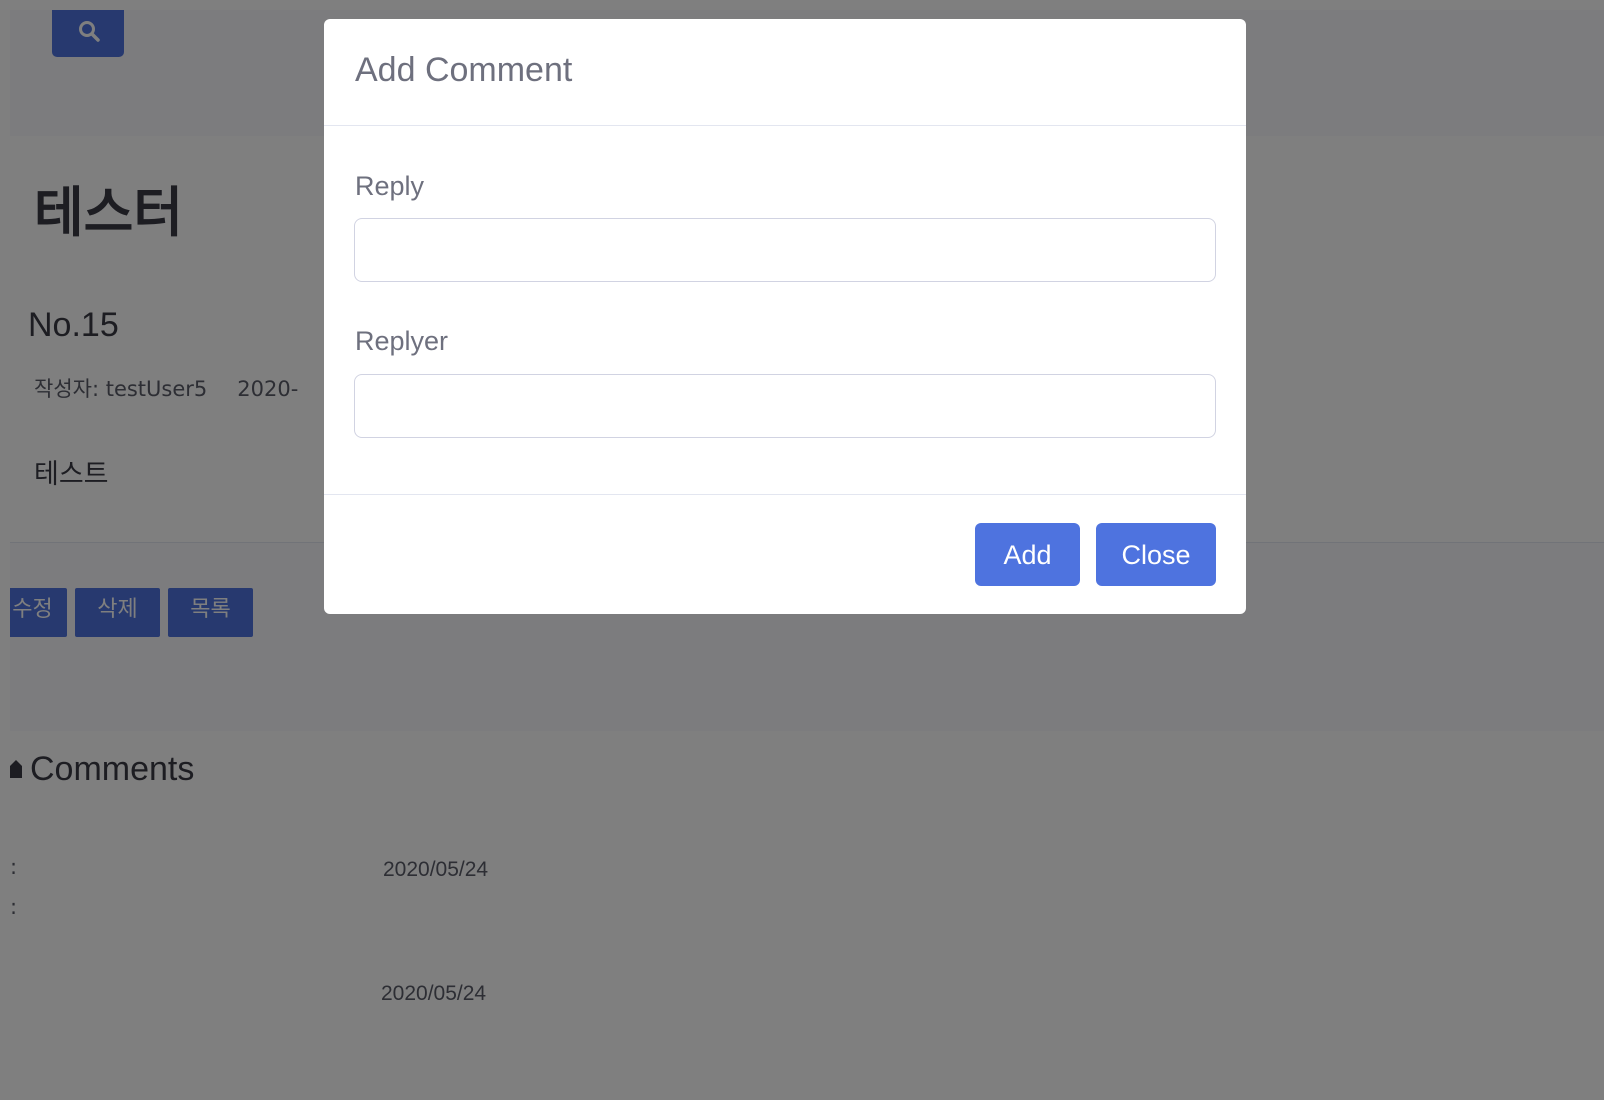 The height and width of the screenshot is (1100, 1604). I want to click on add-button: Add, so click(1027, 554).